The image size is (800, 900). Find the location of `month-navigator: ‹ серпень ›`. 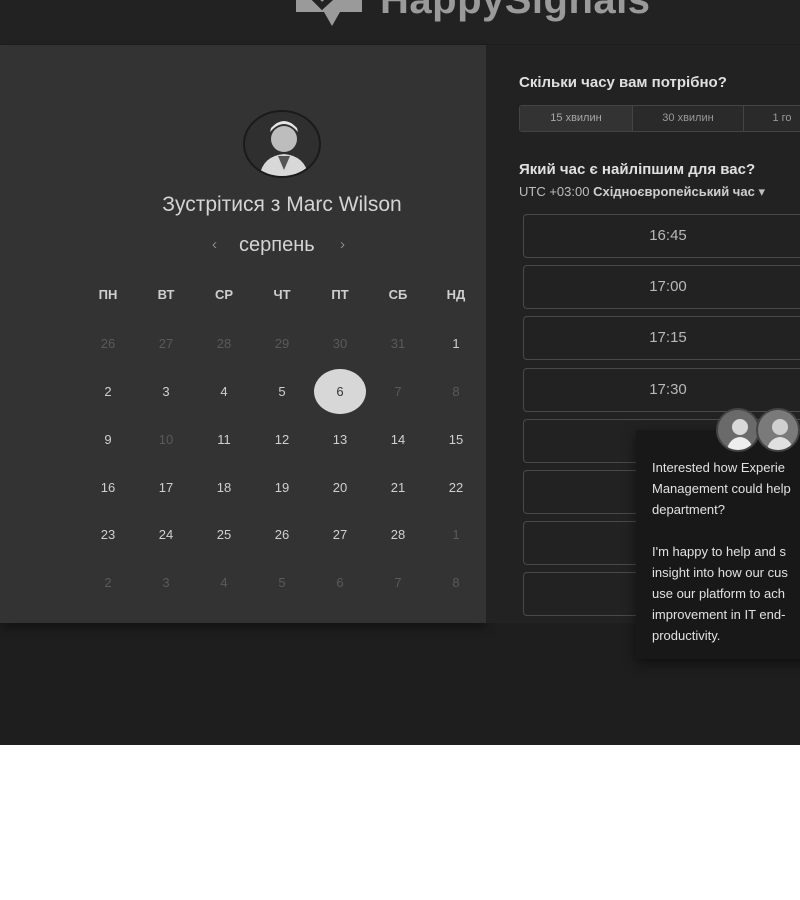

month-navigator: ‹ серпень › is located at coordinates (282, 246).